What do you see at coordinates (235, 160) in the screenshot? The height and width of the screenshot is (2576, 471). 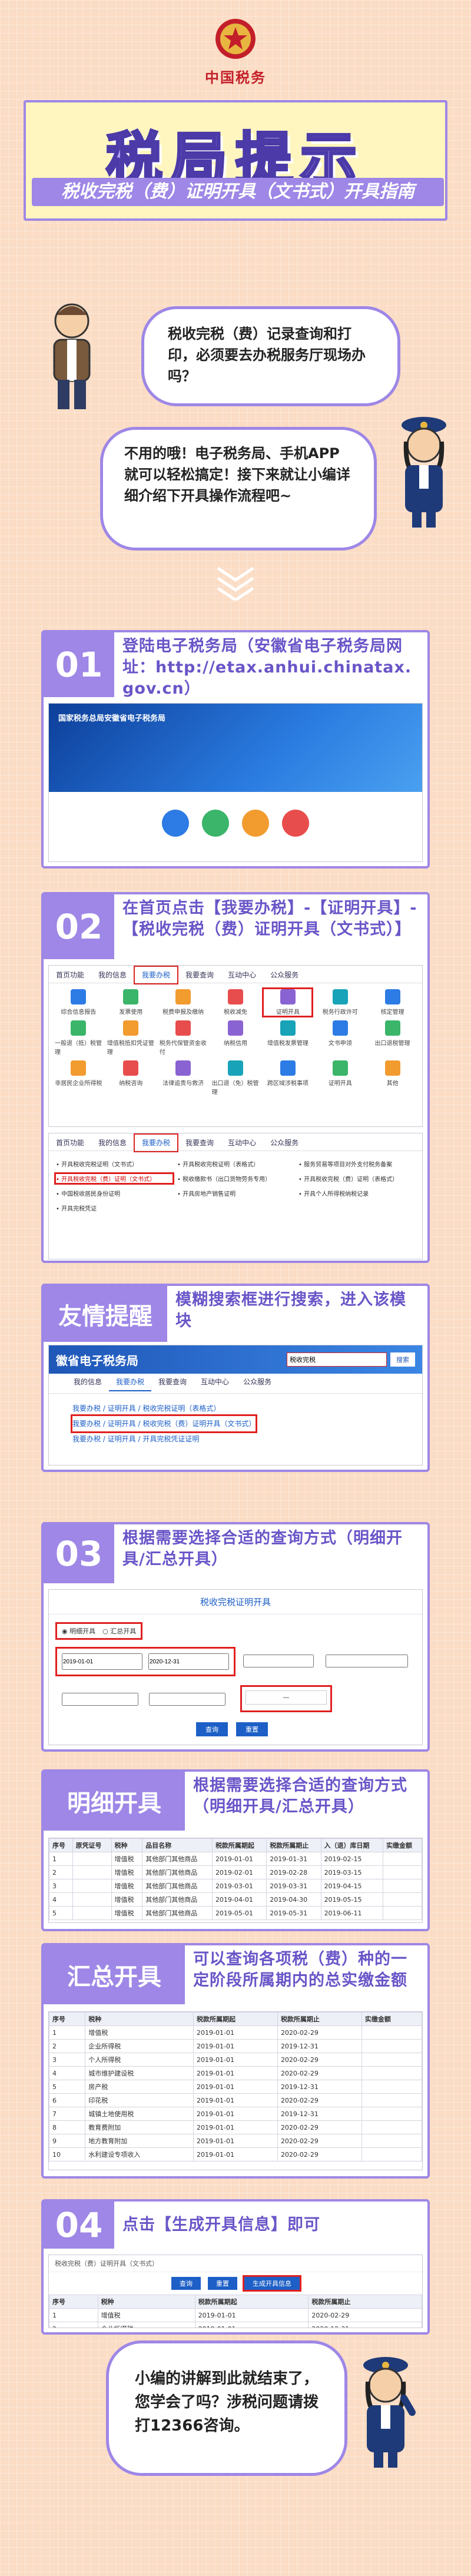 I see `title-banner: 税局提示 税收完税（费）证明开具（文书式）开具指南` at bounding box center [235, 160].